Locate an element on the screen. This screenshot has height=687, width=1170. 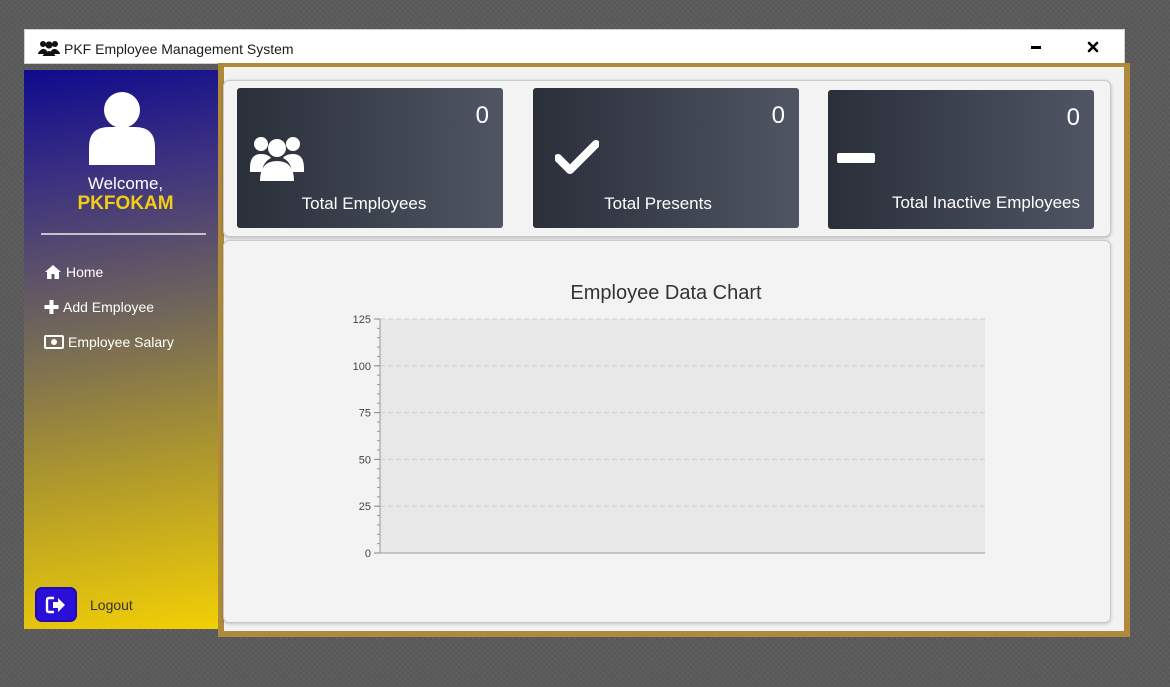
sidebar-item-home: Home is located at coordinates (73, 272).